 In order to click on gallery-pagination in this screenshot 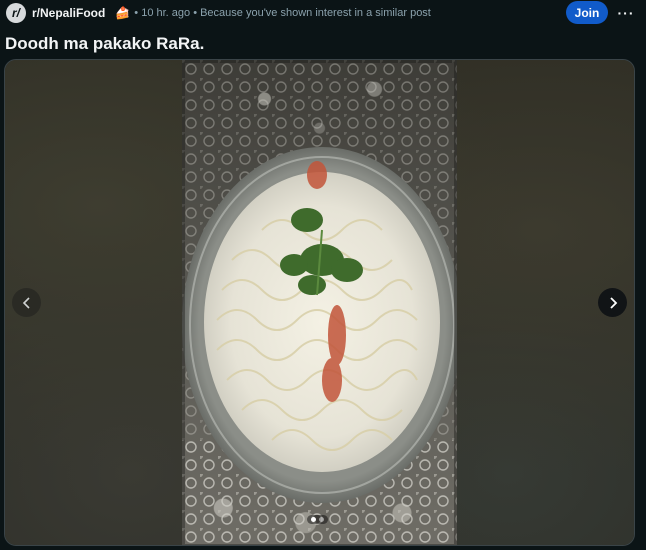, I will do `click(317, 519)`.